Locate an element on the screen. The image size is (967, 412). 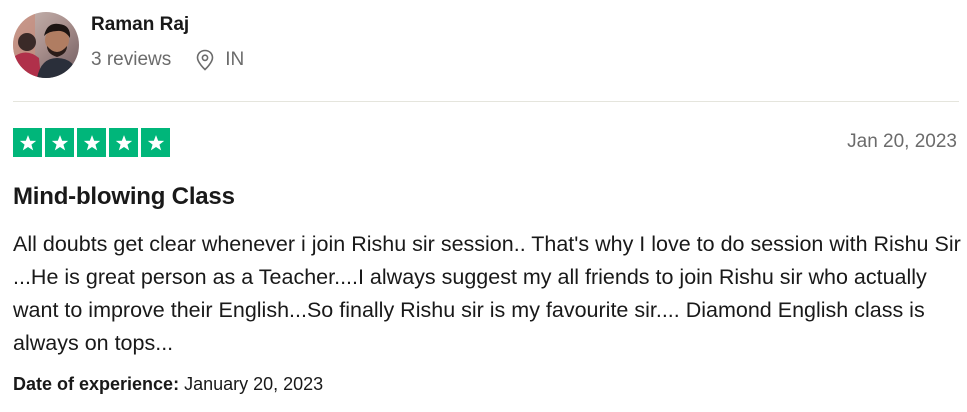
review-count: 3 reviews is located at coordinates (131, 59).